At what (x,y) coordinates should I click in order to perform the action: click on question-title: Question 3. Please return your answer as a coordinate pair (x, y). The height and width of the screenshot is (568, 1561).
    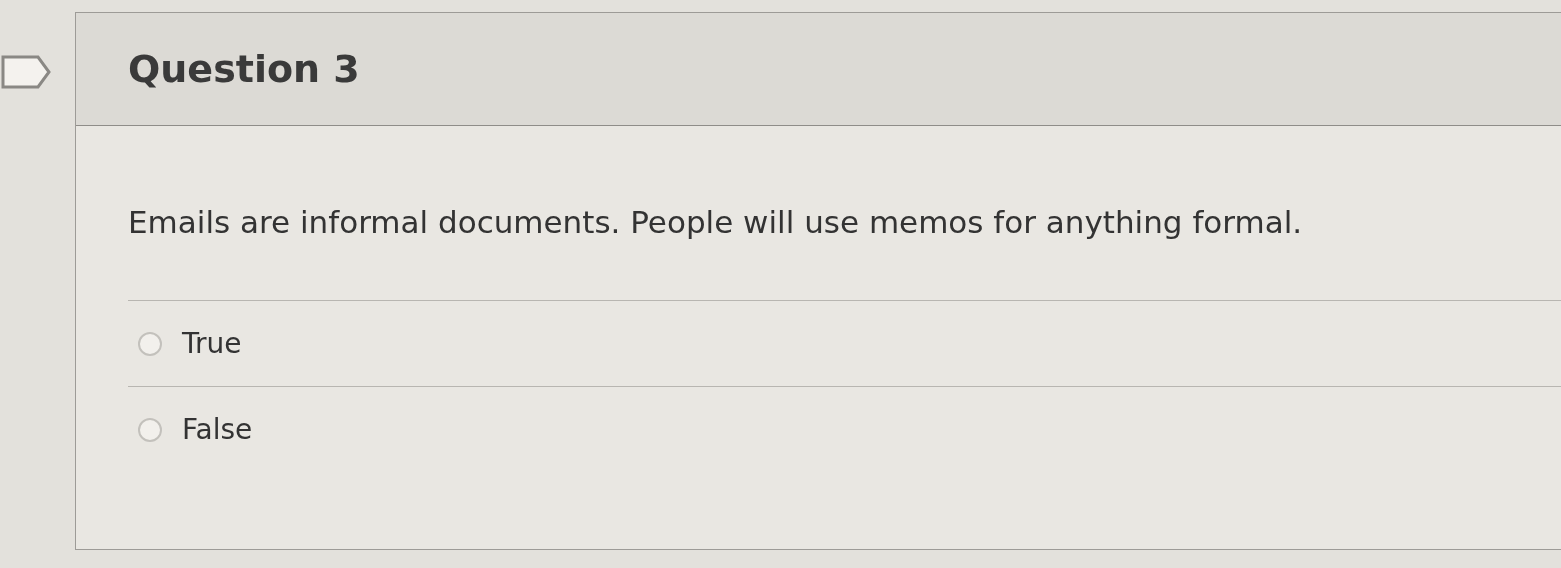
    Looking at the image, I should click on (244, 69).